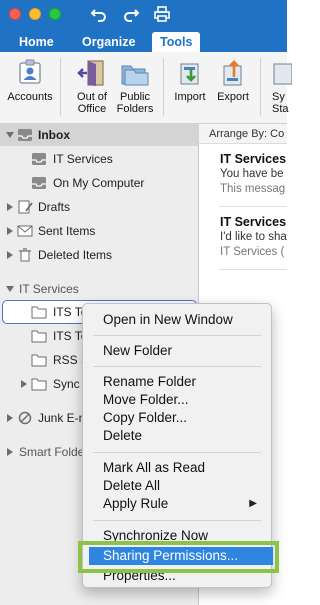  What do you see at coordinates (143, 14) in the screenshot?
I see `title-bar` at bounding box center [143, 14].